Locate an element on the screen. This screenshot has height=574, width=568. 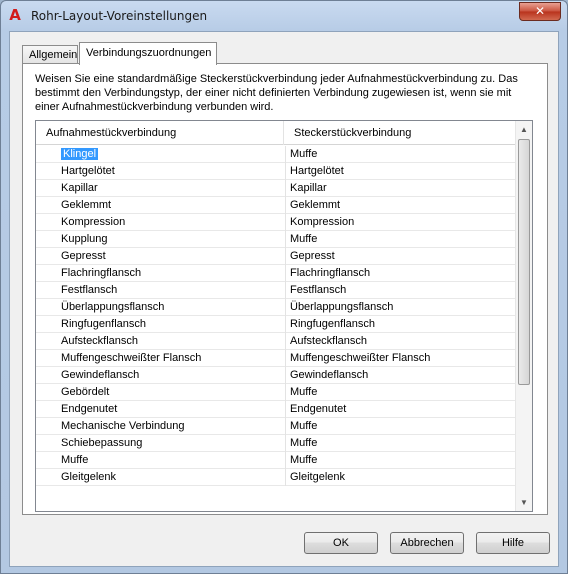
table-row: Aufsteckflansch Aufsteckflansch is located at coordinates (276, 341).